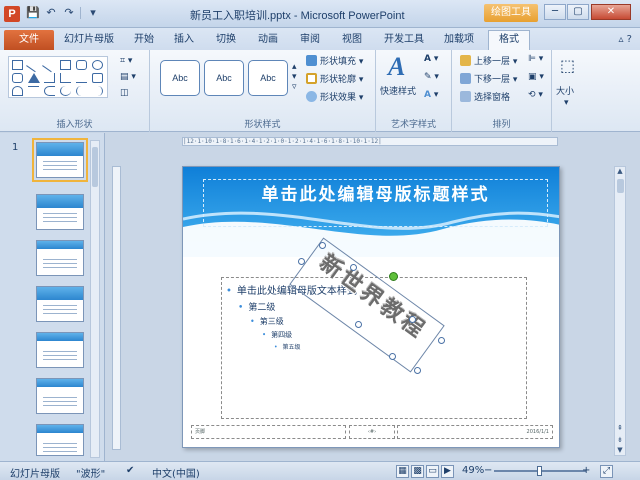 Image resolution: width=640 pixels, height=480 pixels. Describe the element at coordinates (34, 78) in the screenshot. I see `triangle-shape-icon` at that location.